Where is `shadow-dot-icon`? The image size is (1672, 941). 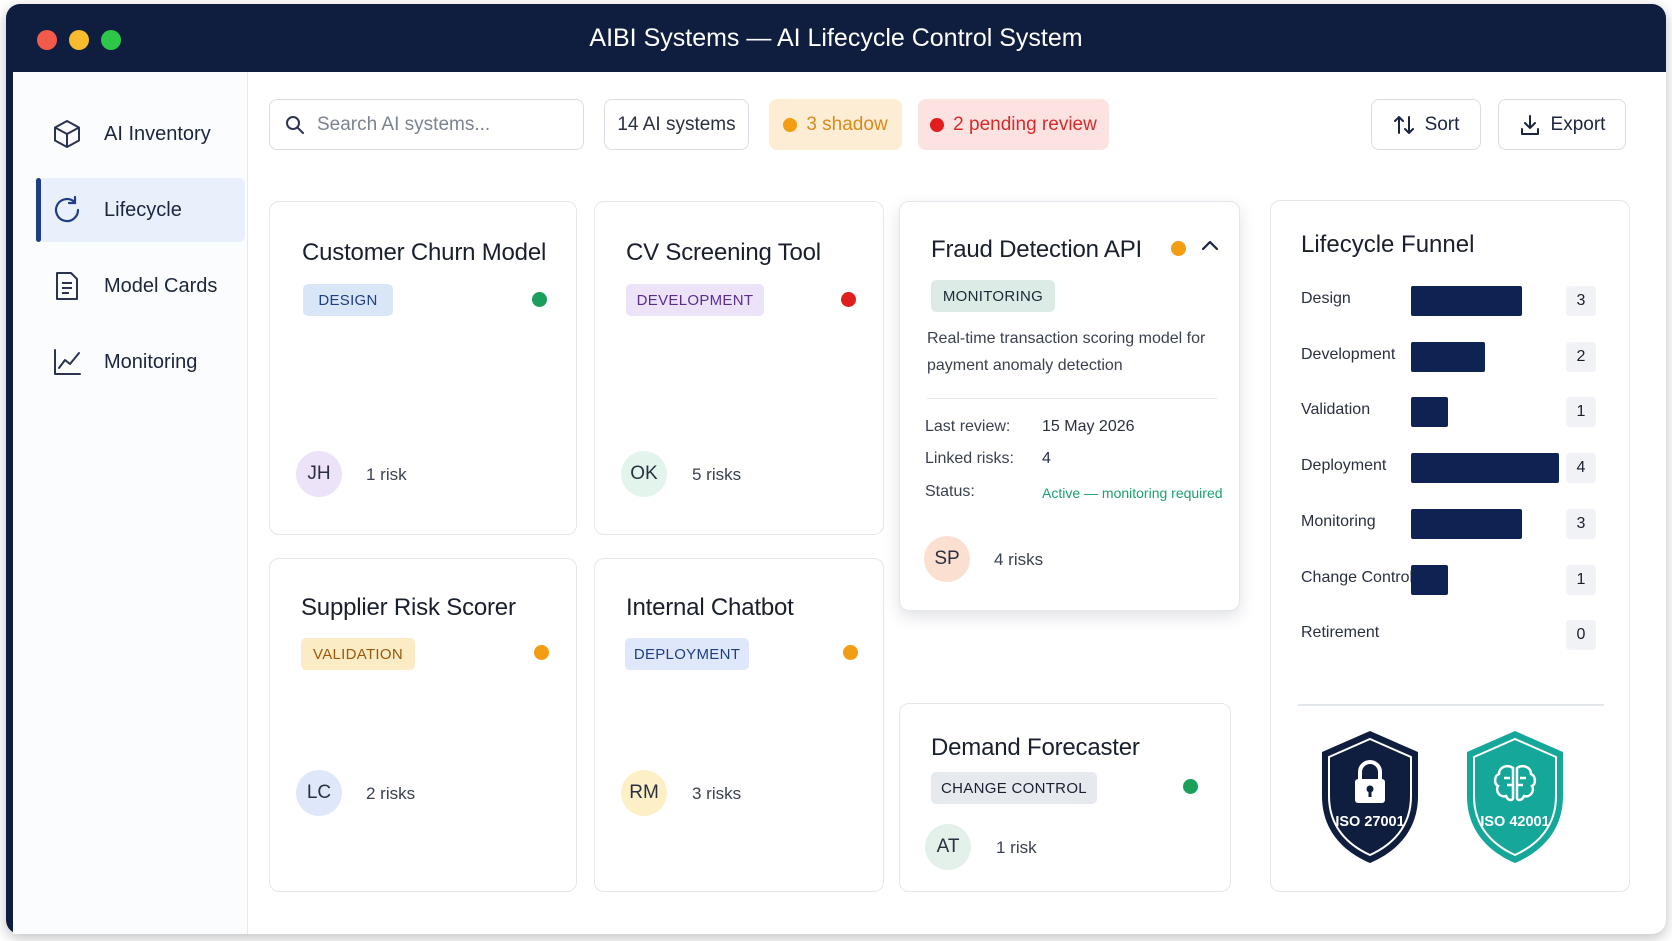 shadow-dot-icon is located at coordinates (790, 124).